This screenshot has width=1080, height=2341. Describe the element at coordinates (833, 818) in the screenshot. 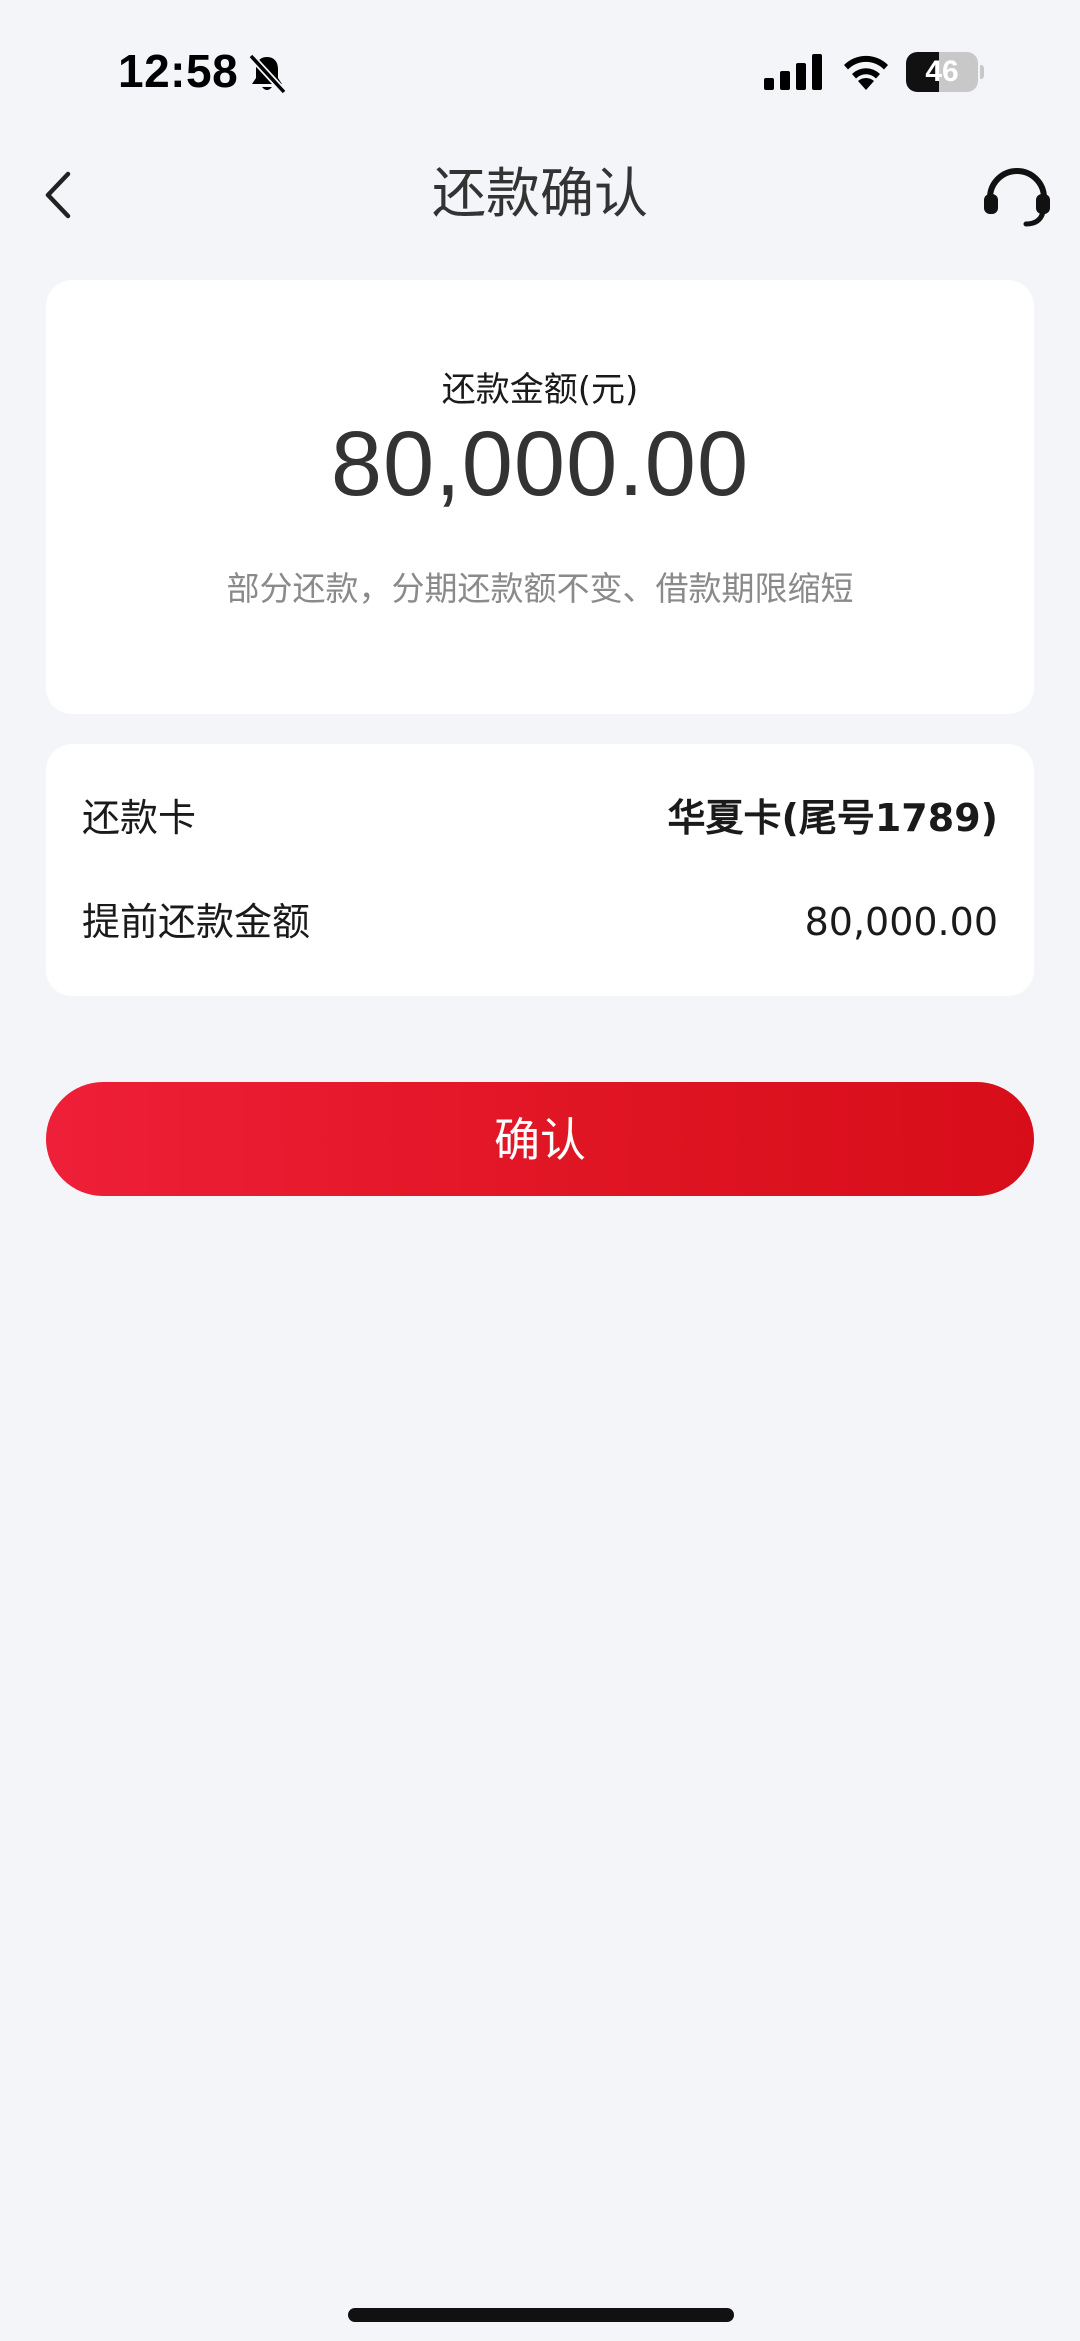

I see `repayment-card-value: 华夏卡(尾号1789)` at that location.